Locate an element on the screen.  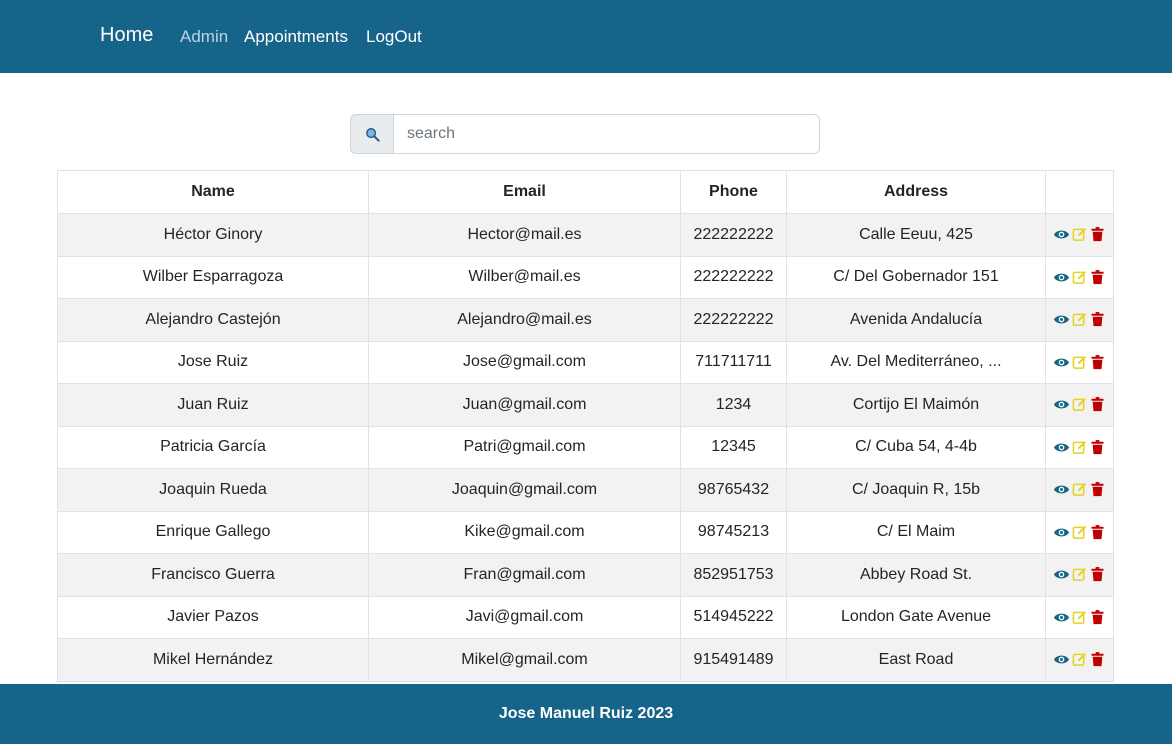
search-icon-addon is located at coordinates (371, 134).